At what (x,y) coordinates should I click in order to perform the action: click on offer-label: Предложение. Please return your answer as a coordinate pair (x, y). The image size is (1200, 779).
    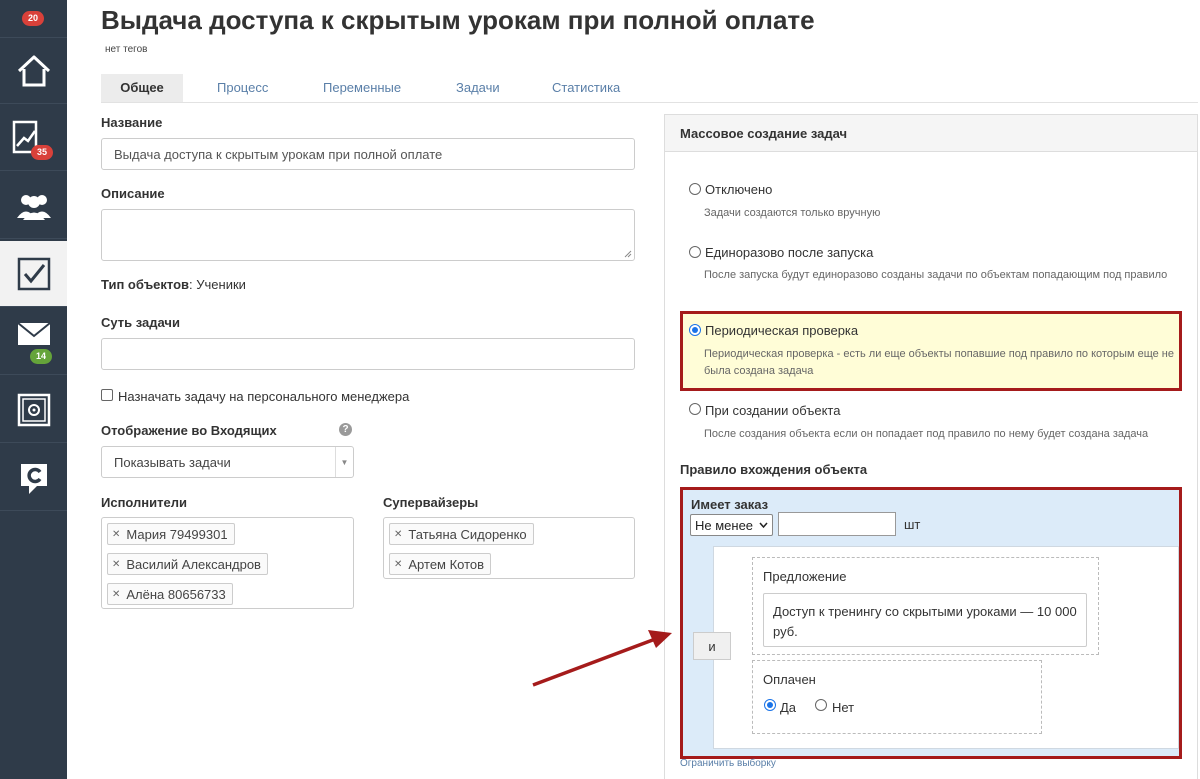
    Looking at the image, I should click on (805, 576).